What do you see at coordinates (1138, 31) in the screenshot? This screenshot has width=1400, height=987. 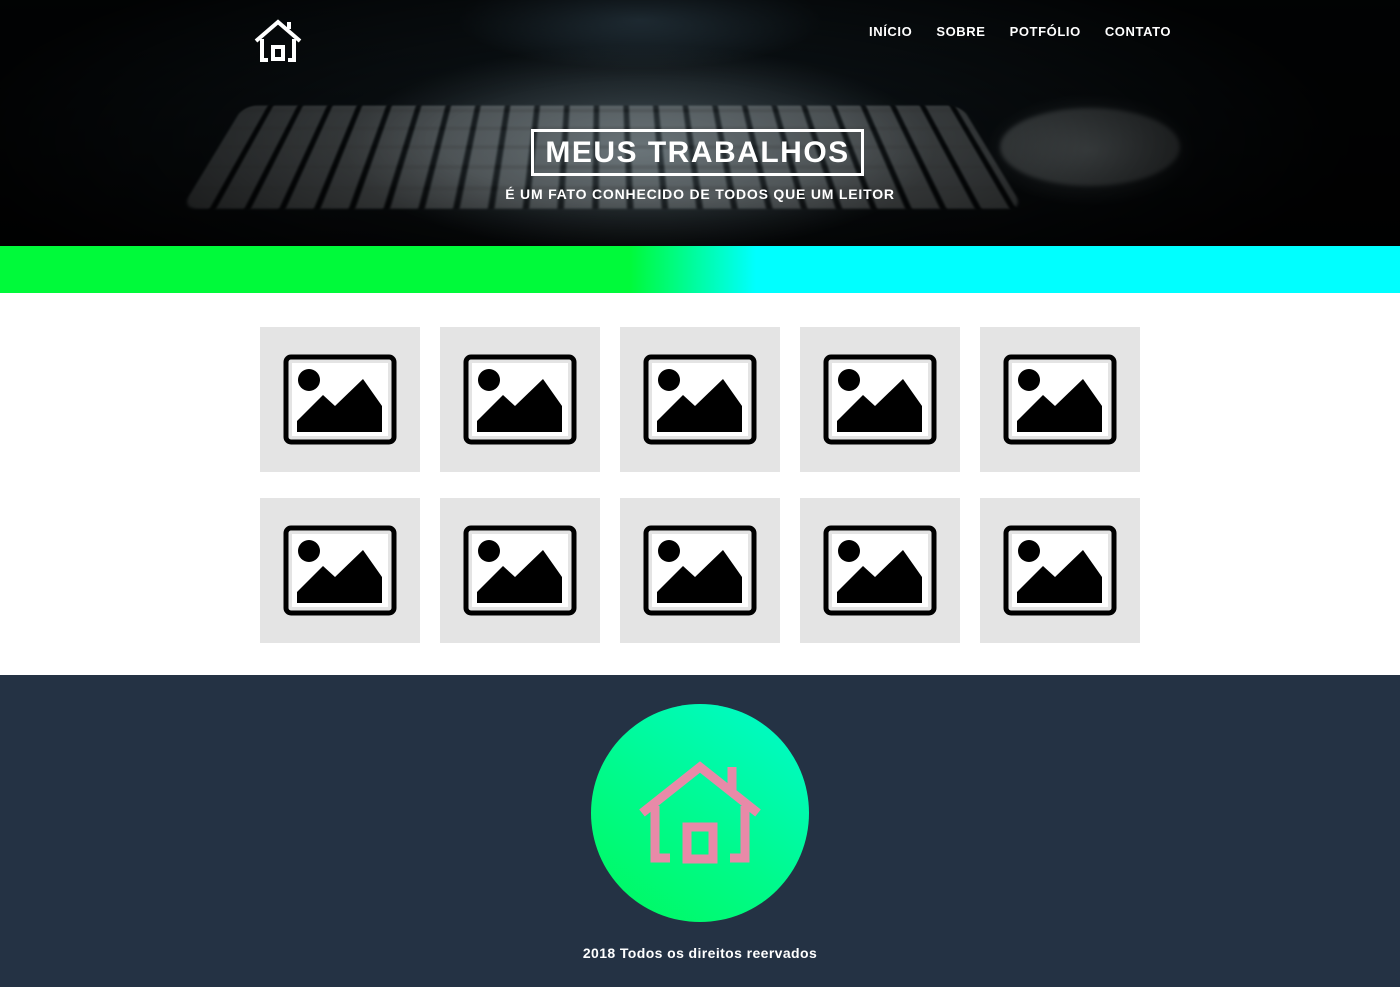 I see `nav-contato: CONTATO` at bounding box center [1138, 31].